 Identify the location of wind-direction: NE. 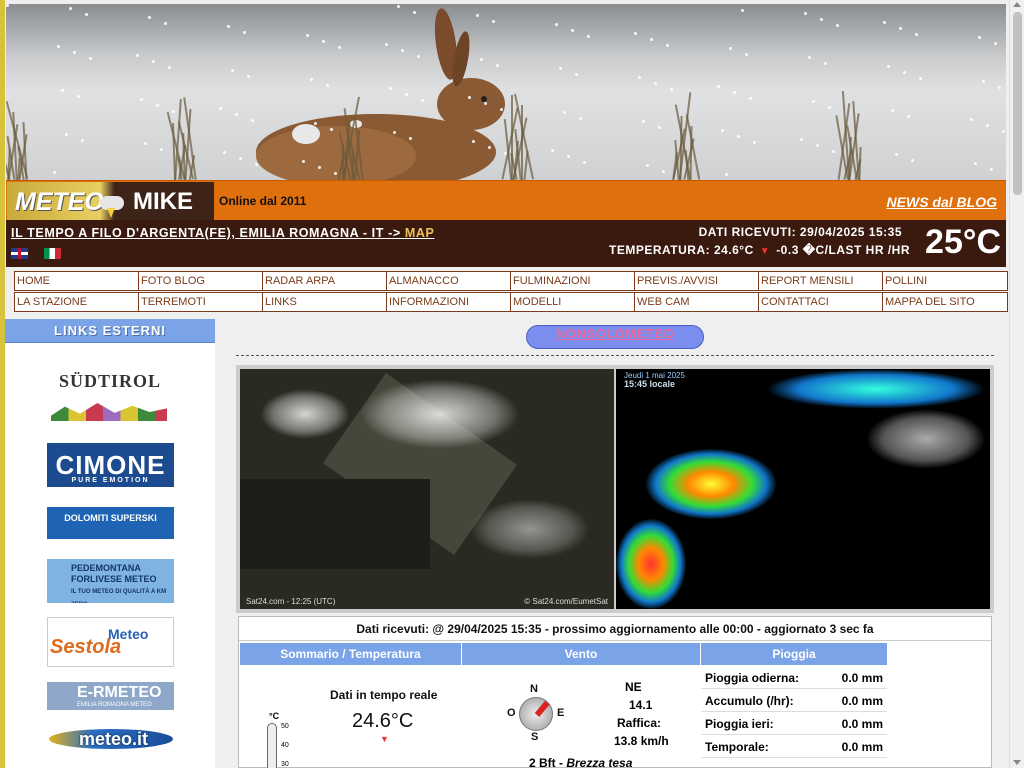
(633, 687).